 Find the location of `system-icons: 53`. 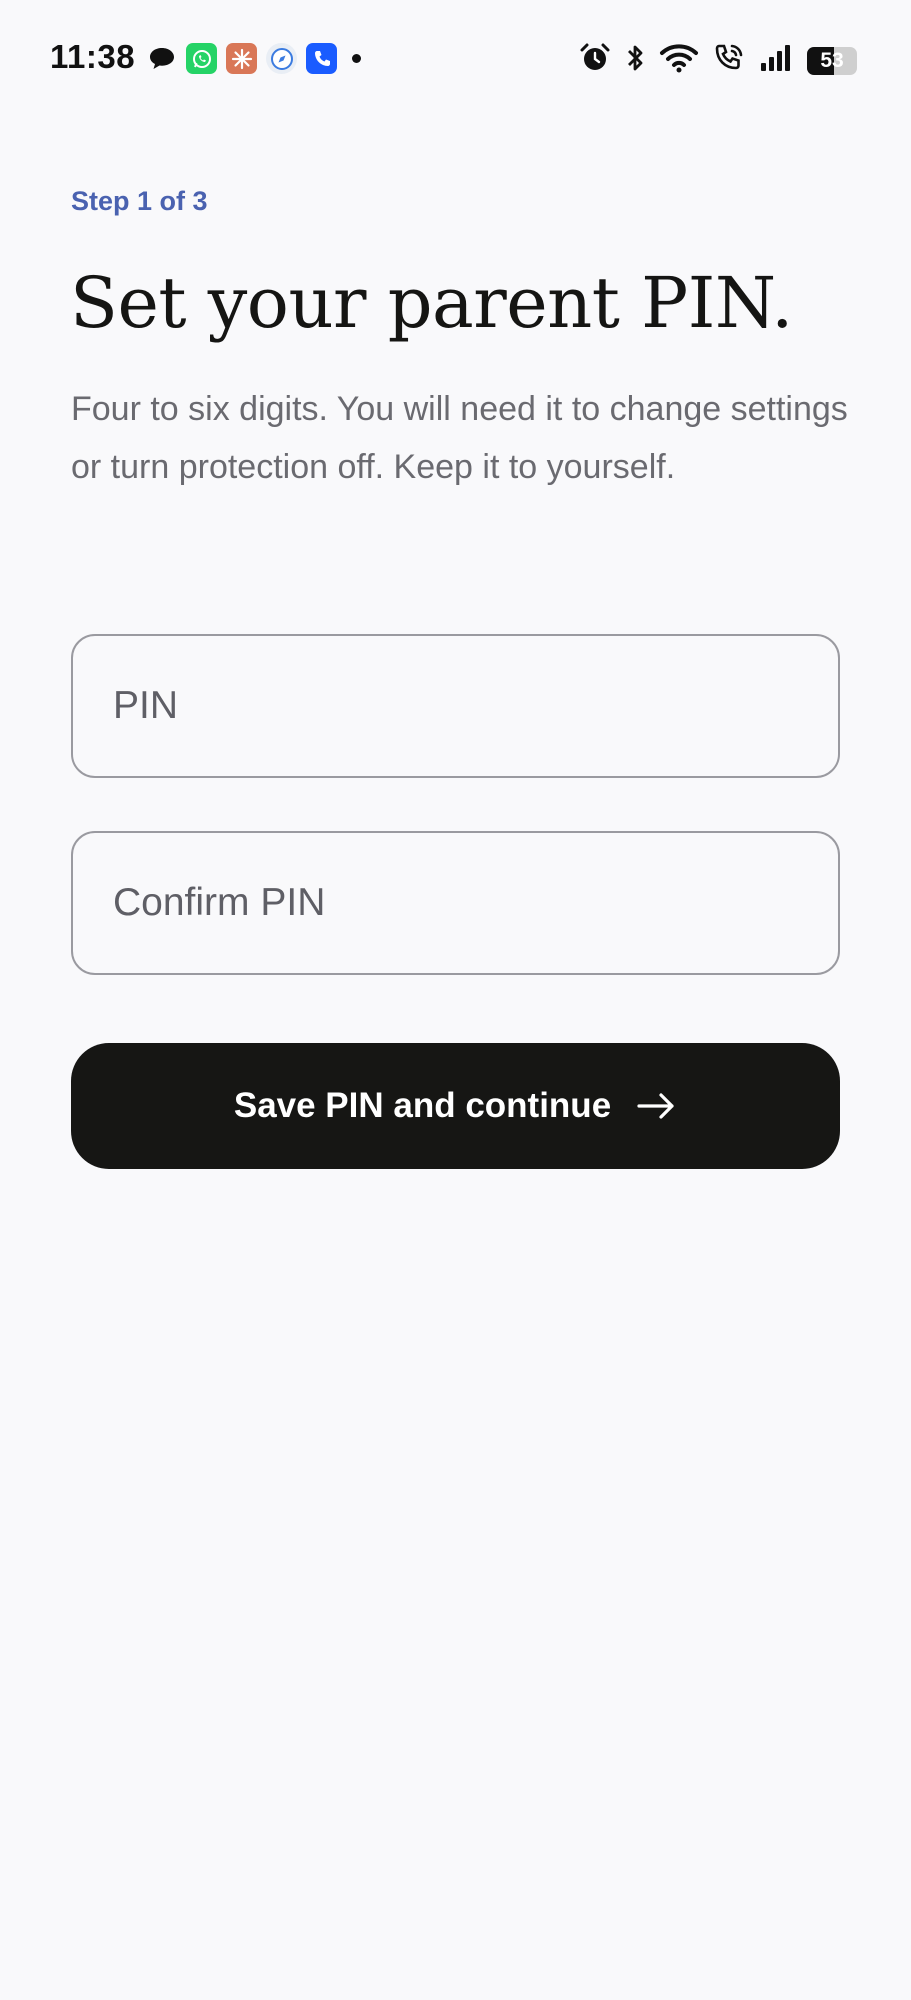

system-icons: 53 is located at coordinates (718, 60).